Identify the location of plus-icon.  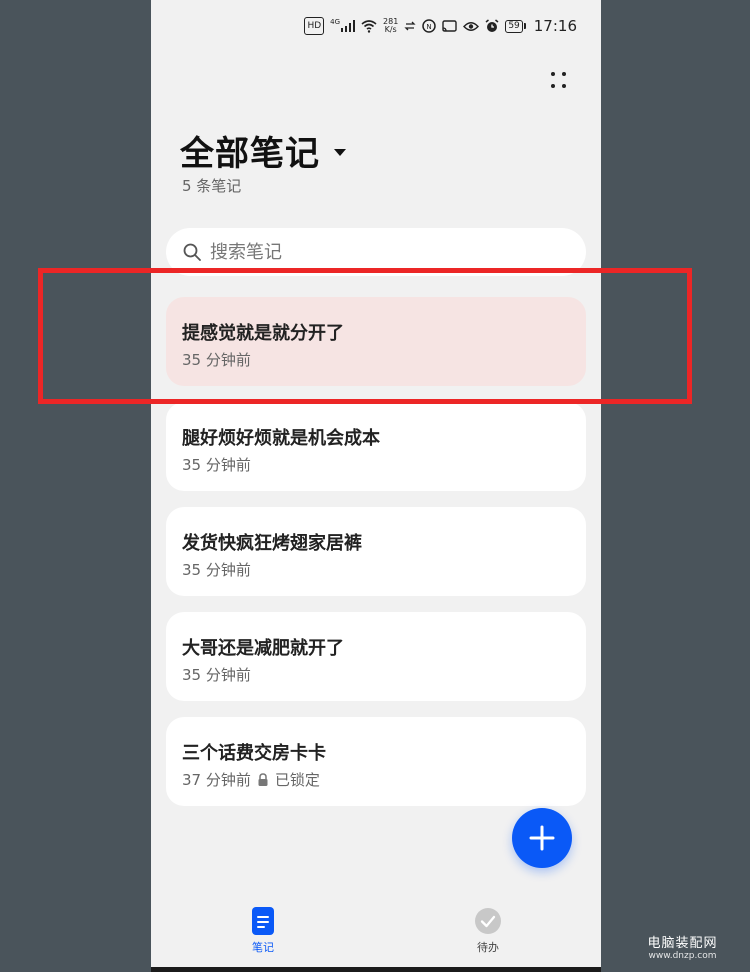
(542, 838).